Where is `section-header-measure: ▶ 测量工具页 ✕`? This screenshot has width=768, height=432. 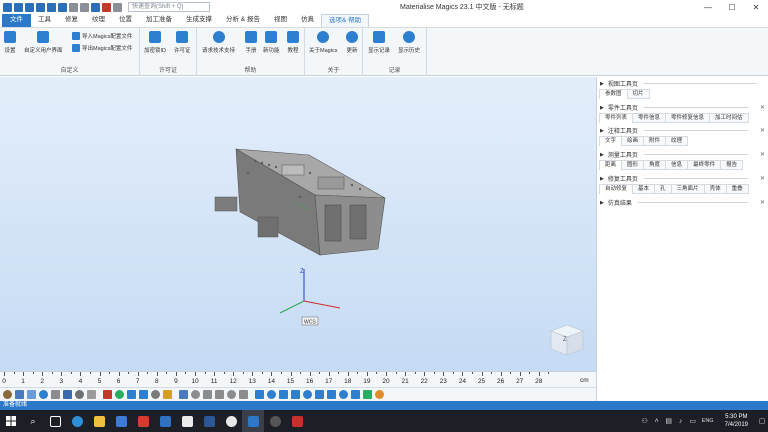
section-header-measure: ▶ 测量工具页 ✕ is located at coordinates (682, 155).